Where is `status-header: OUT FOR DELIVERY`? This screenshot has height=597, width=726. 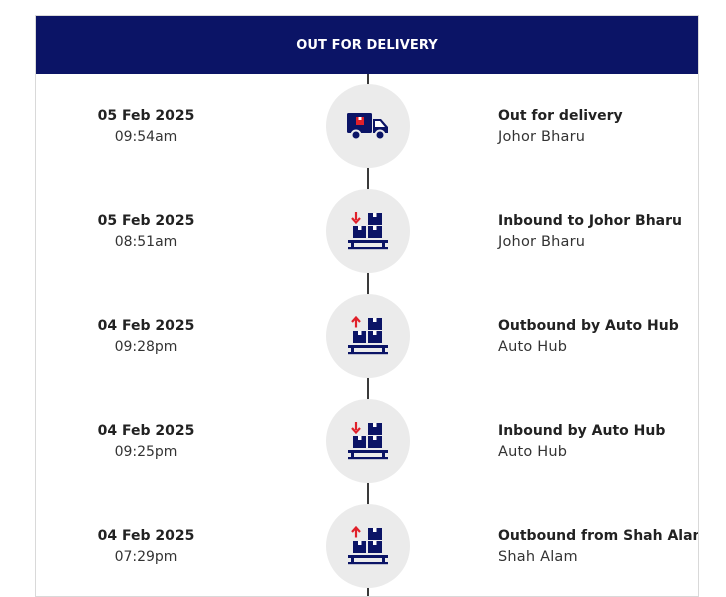 status-header: OUT FOR DELIVERY is located at coordinates (367, 45).